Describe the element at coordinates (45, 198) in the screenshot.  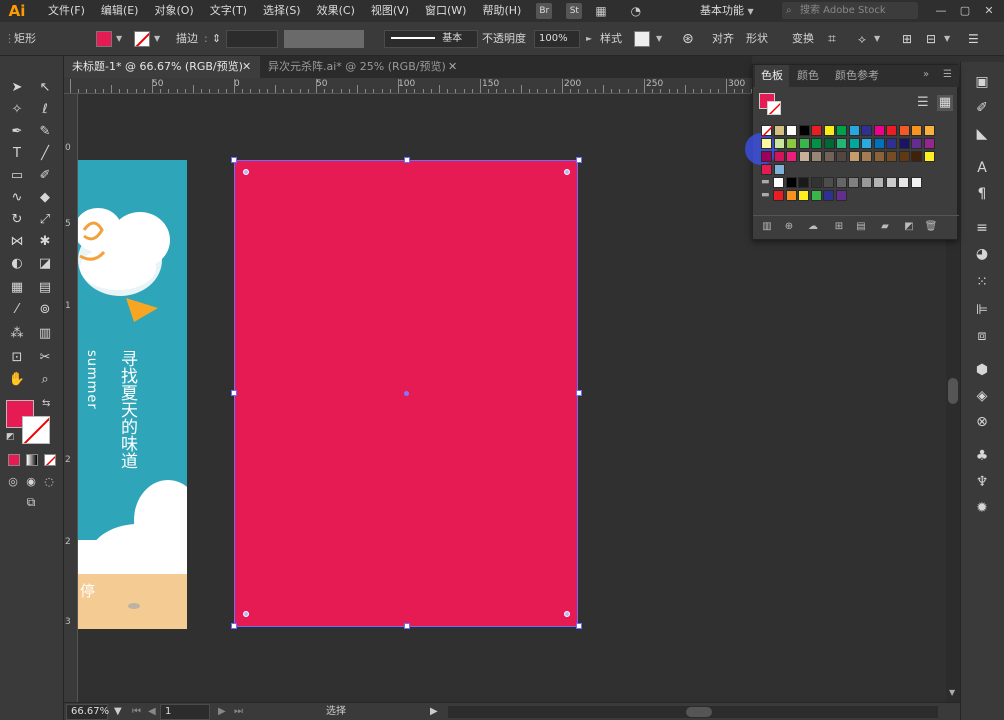
I see `eraser-tool-icon: ◆` at that location.